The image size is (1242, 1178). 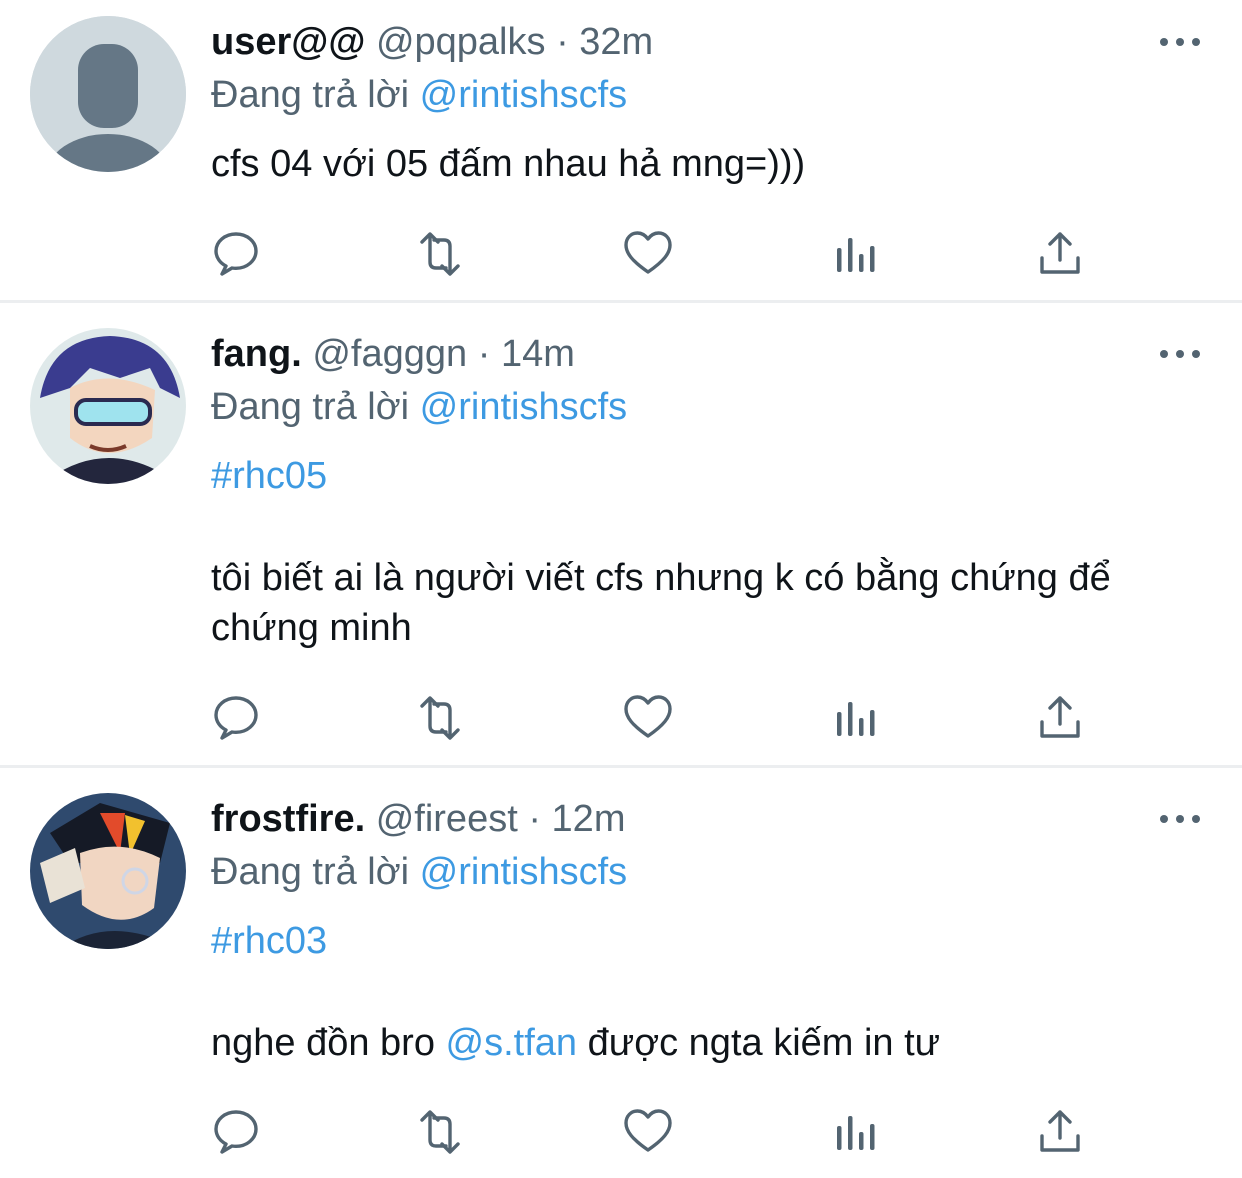 I want to click on user-handle: @fagggn, so click(x=389, y=354).